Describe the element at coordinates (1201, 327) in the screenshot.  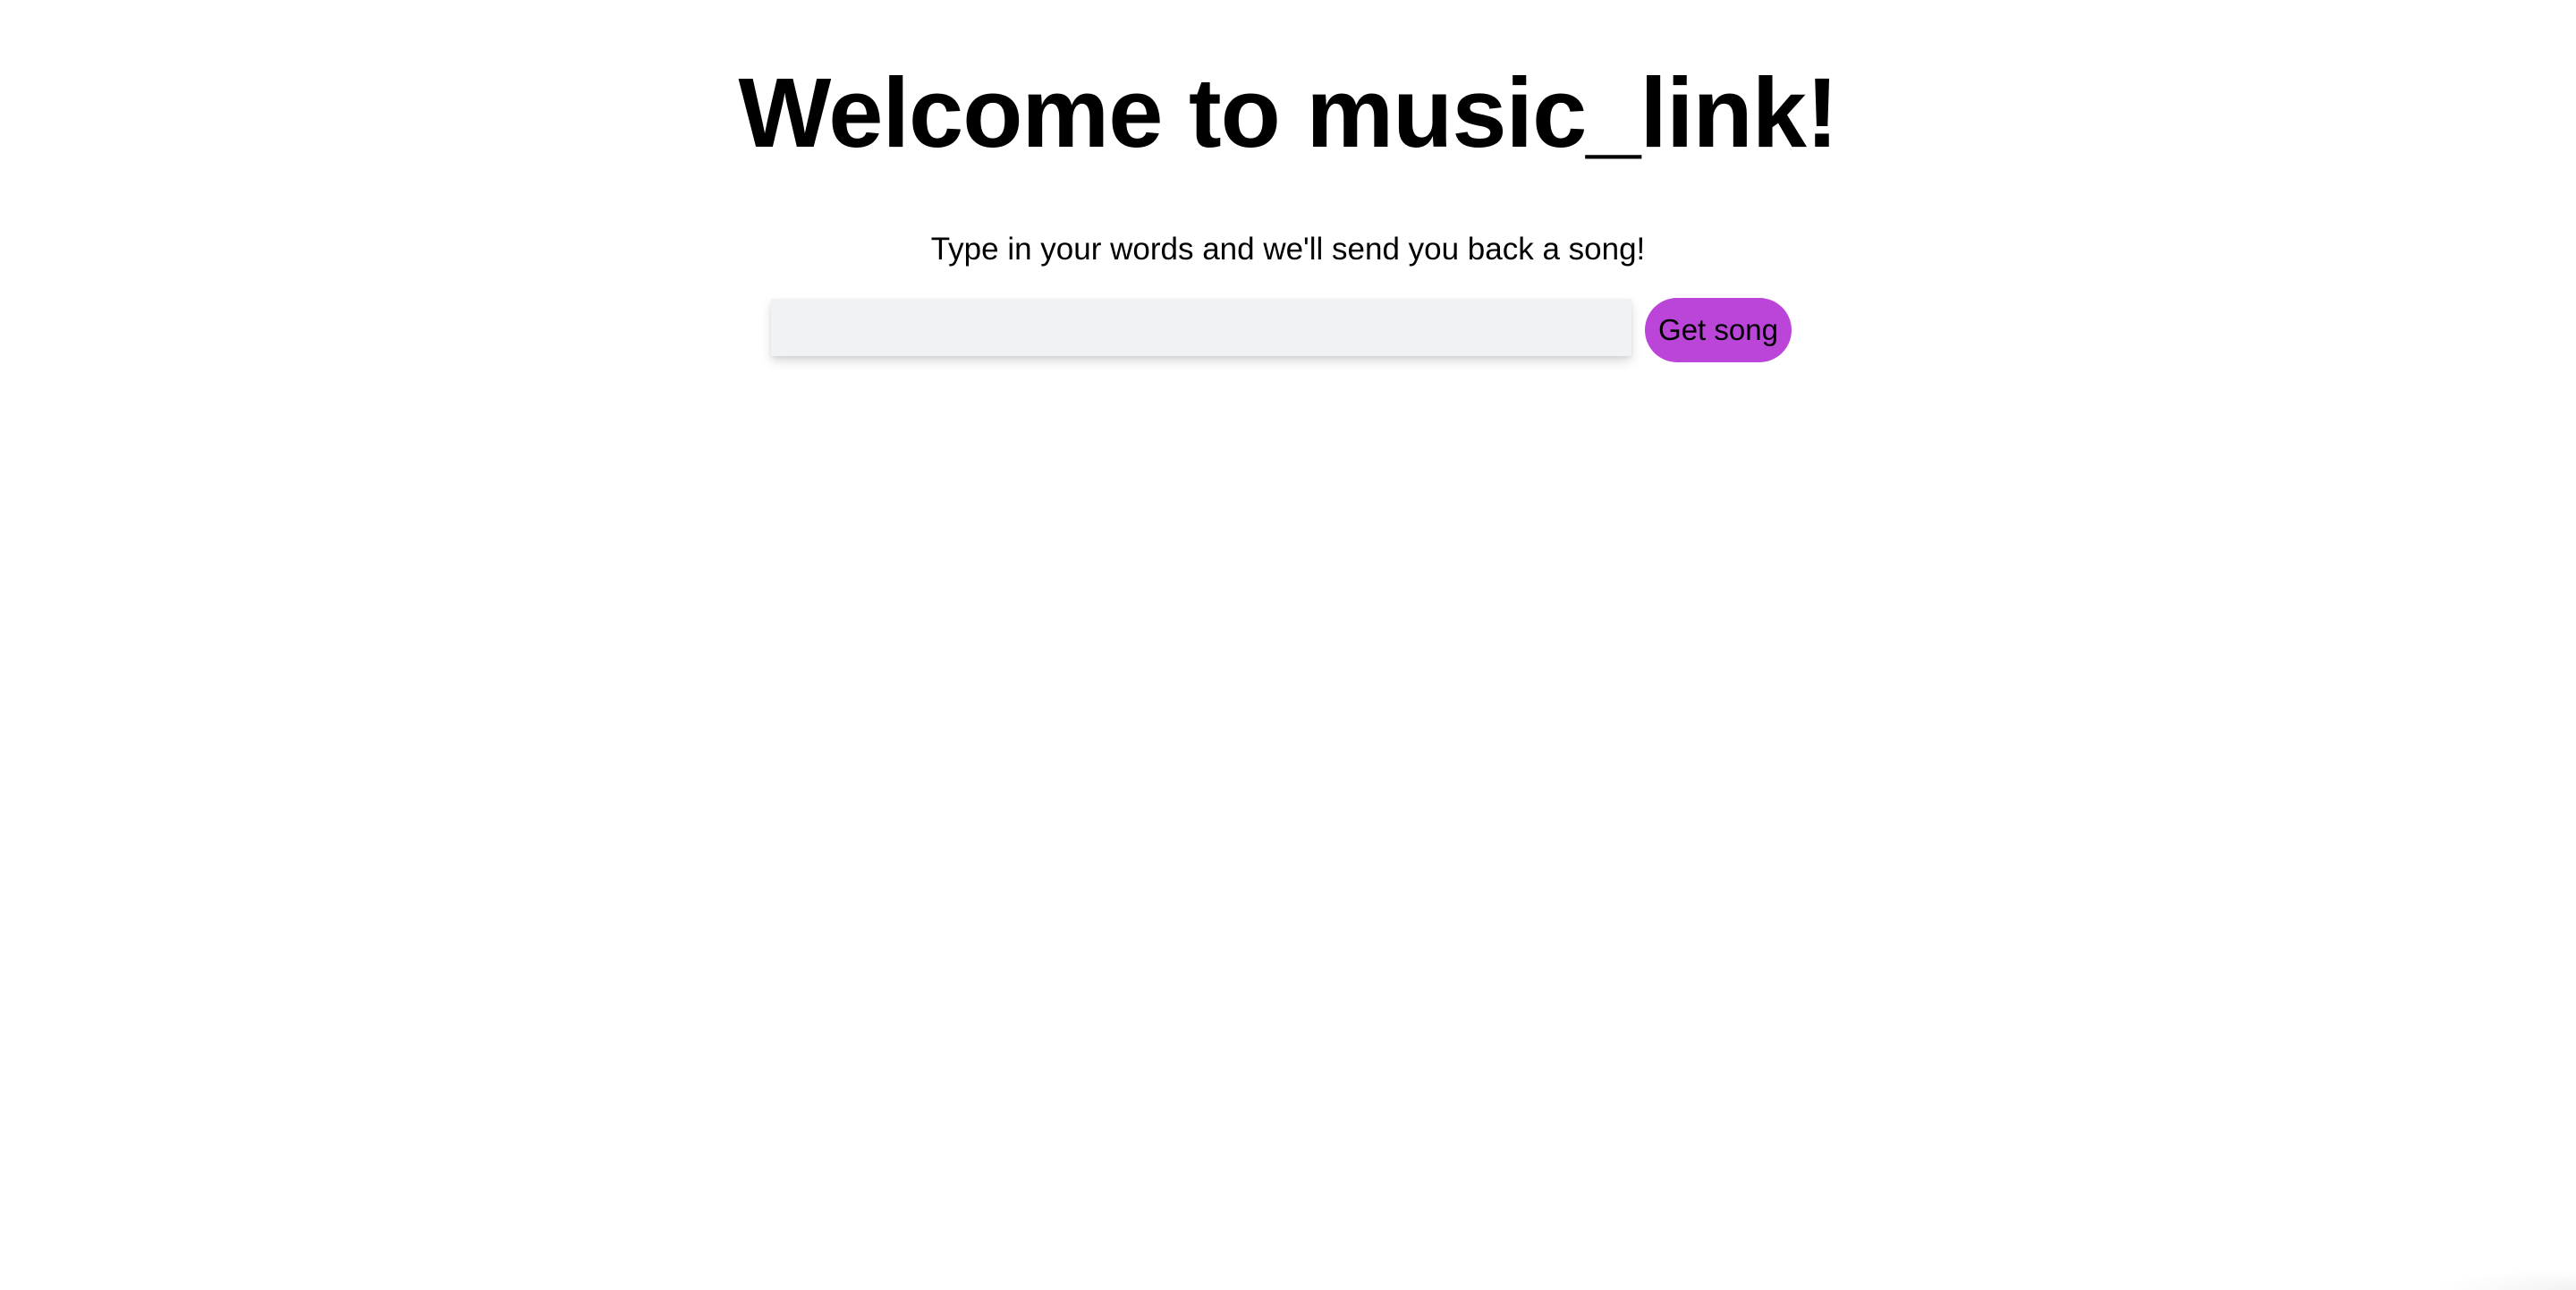
I see `words-input` at that location.